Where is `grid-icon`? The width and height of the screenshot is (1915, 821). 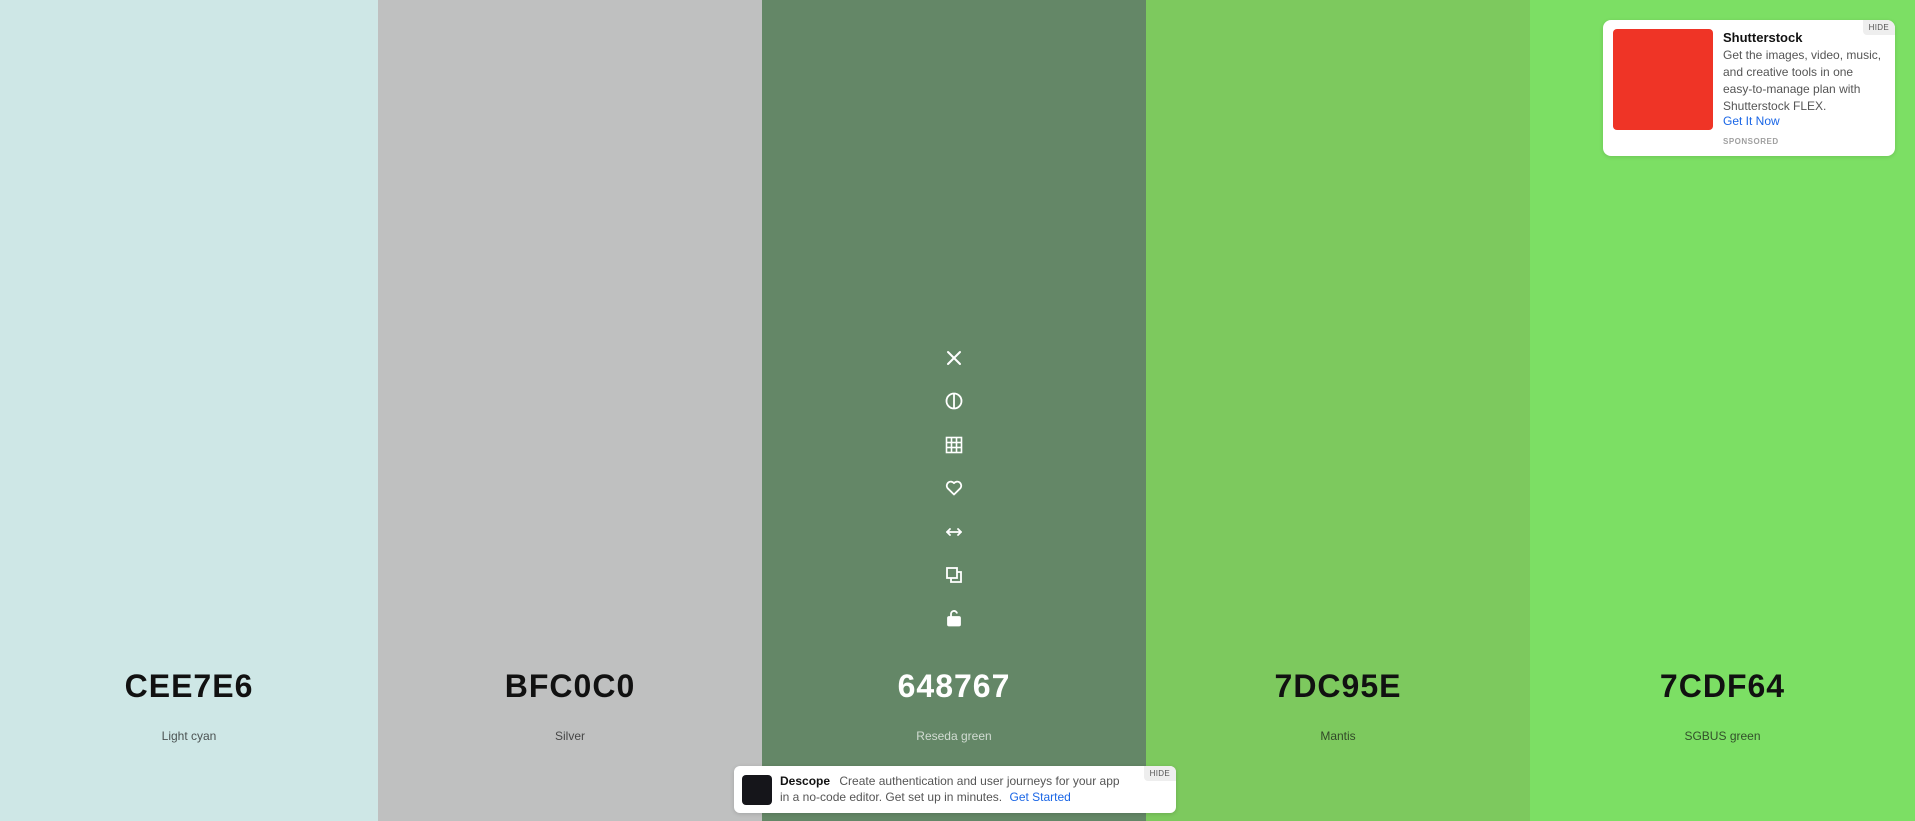 grid-icon is located at coordinates (954, 445).